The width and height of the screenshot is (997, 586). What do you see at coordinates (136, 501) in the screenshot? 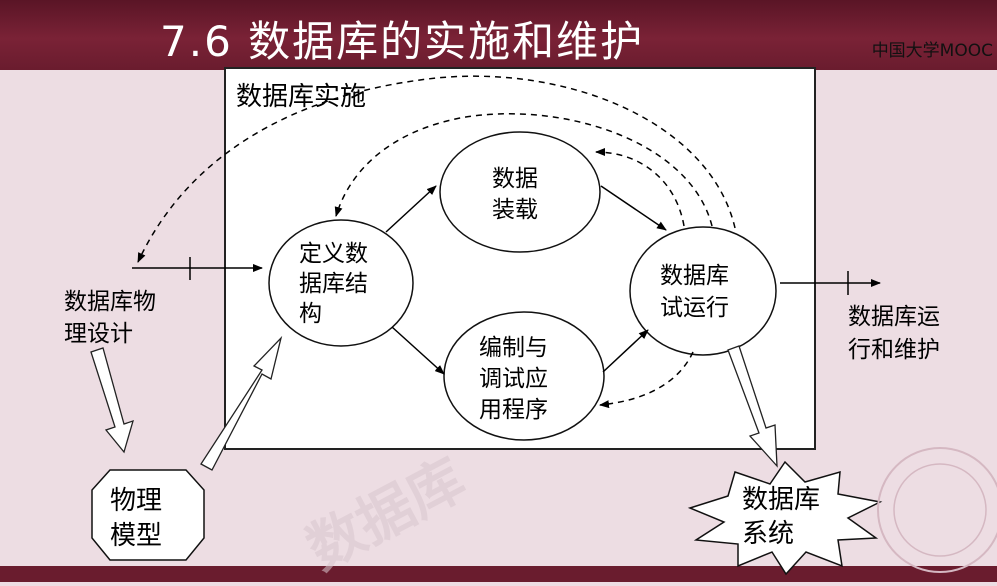
I see `physical-model-line-1: 物理` at bounding box center [136, 501].